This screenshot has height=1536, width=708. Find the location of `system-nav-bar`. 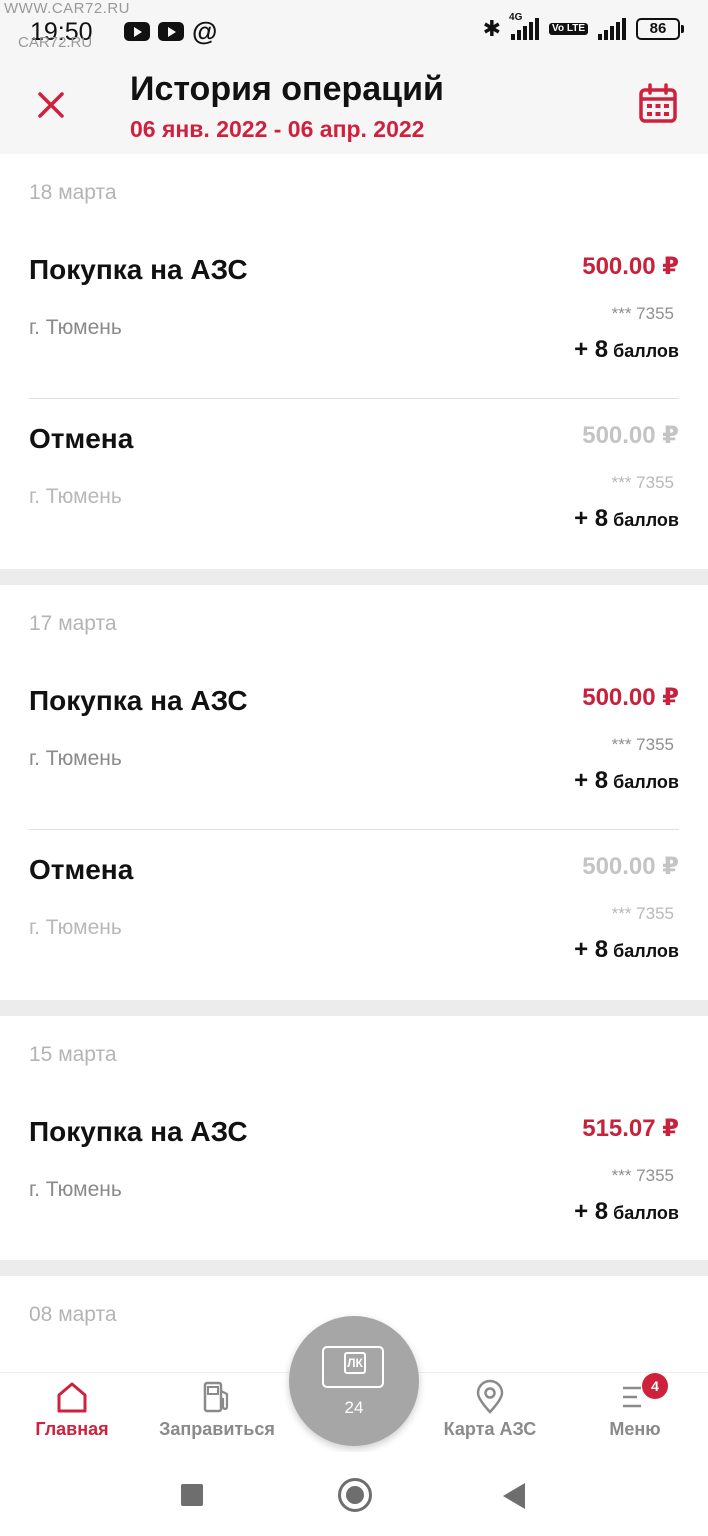

system-nav-bar is located at coordinates (354, 1494).